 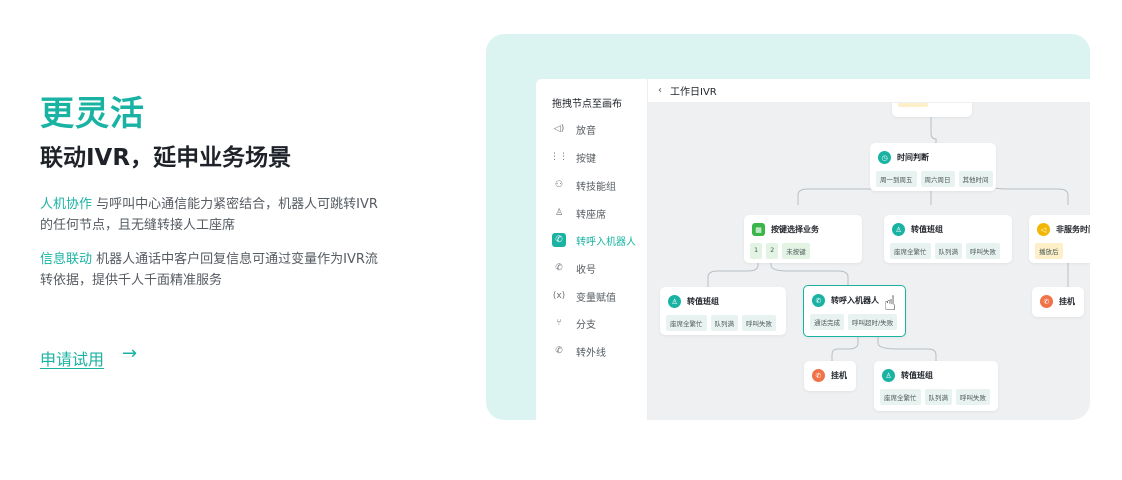 What do you see at coordinates (827, 322) in the screenshot?
I see `node-tag: 通话完成` at bounding box center [827, 322].